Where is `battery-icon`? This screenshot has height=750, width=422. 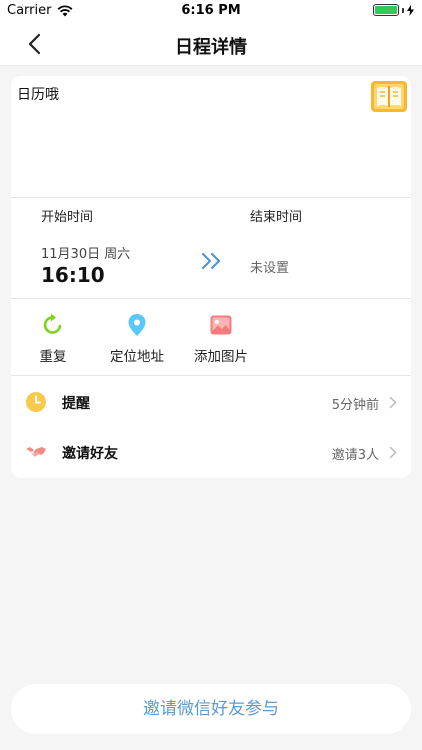
battery-icon is located at coordinates (386, 10).